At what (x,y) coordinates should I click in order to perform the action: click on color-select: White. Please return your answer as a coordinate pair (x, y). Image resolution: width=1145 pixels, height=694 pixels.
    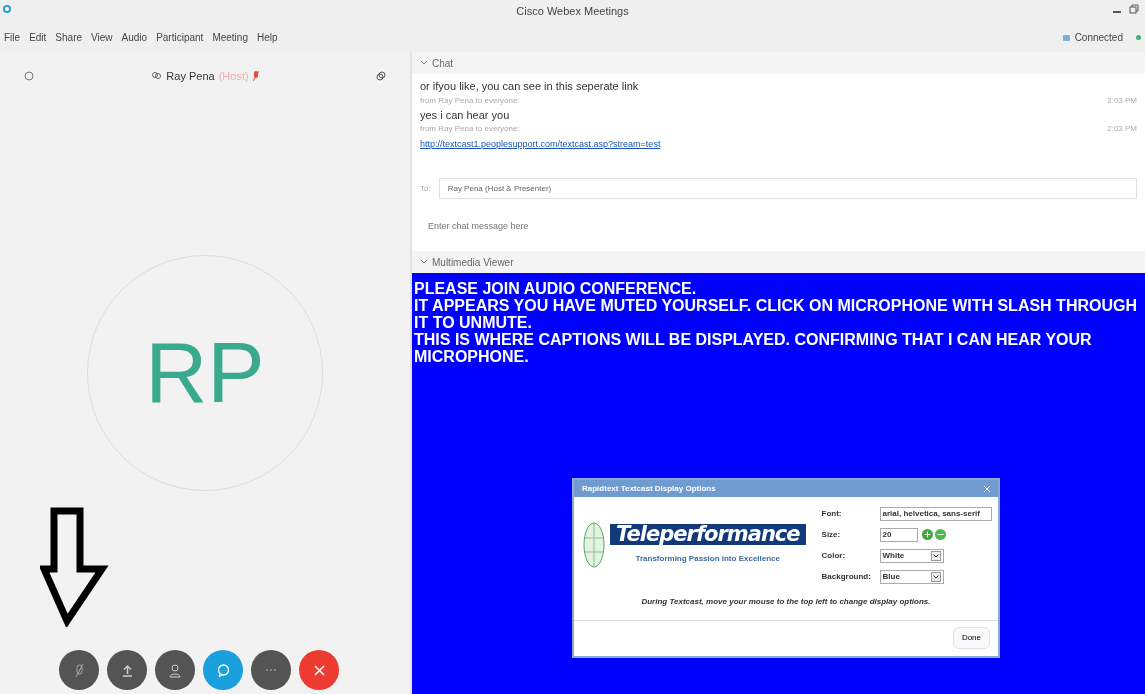
    Looking at the image, I should click on (911, 555).